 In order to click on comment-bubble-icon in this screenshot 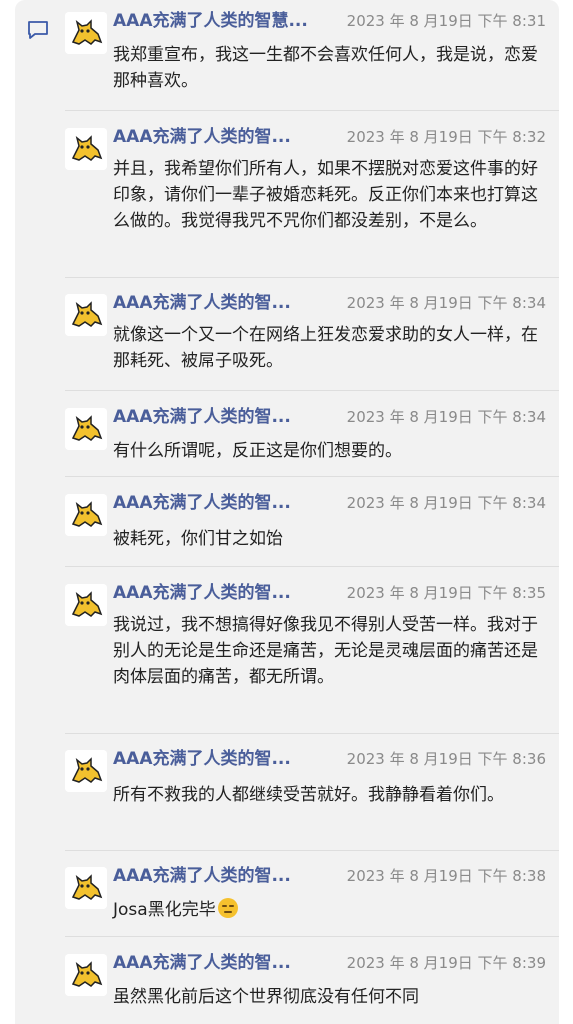, I will do `click(38, 30)`.